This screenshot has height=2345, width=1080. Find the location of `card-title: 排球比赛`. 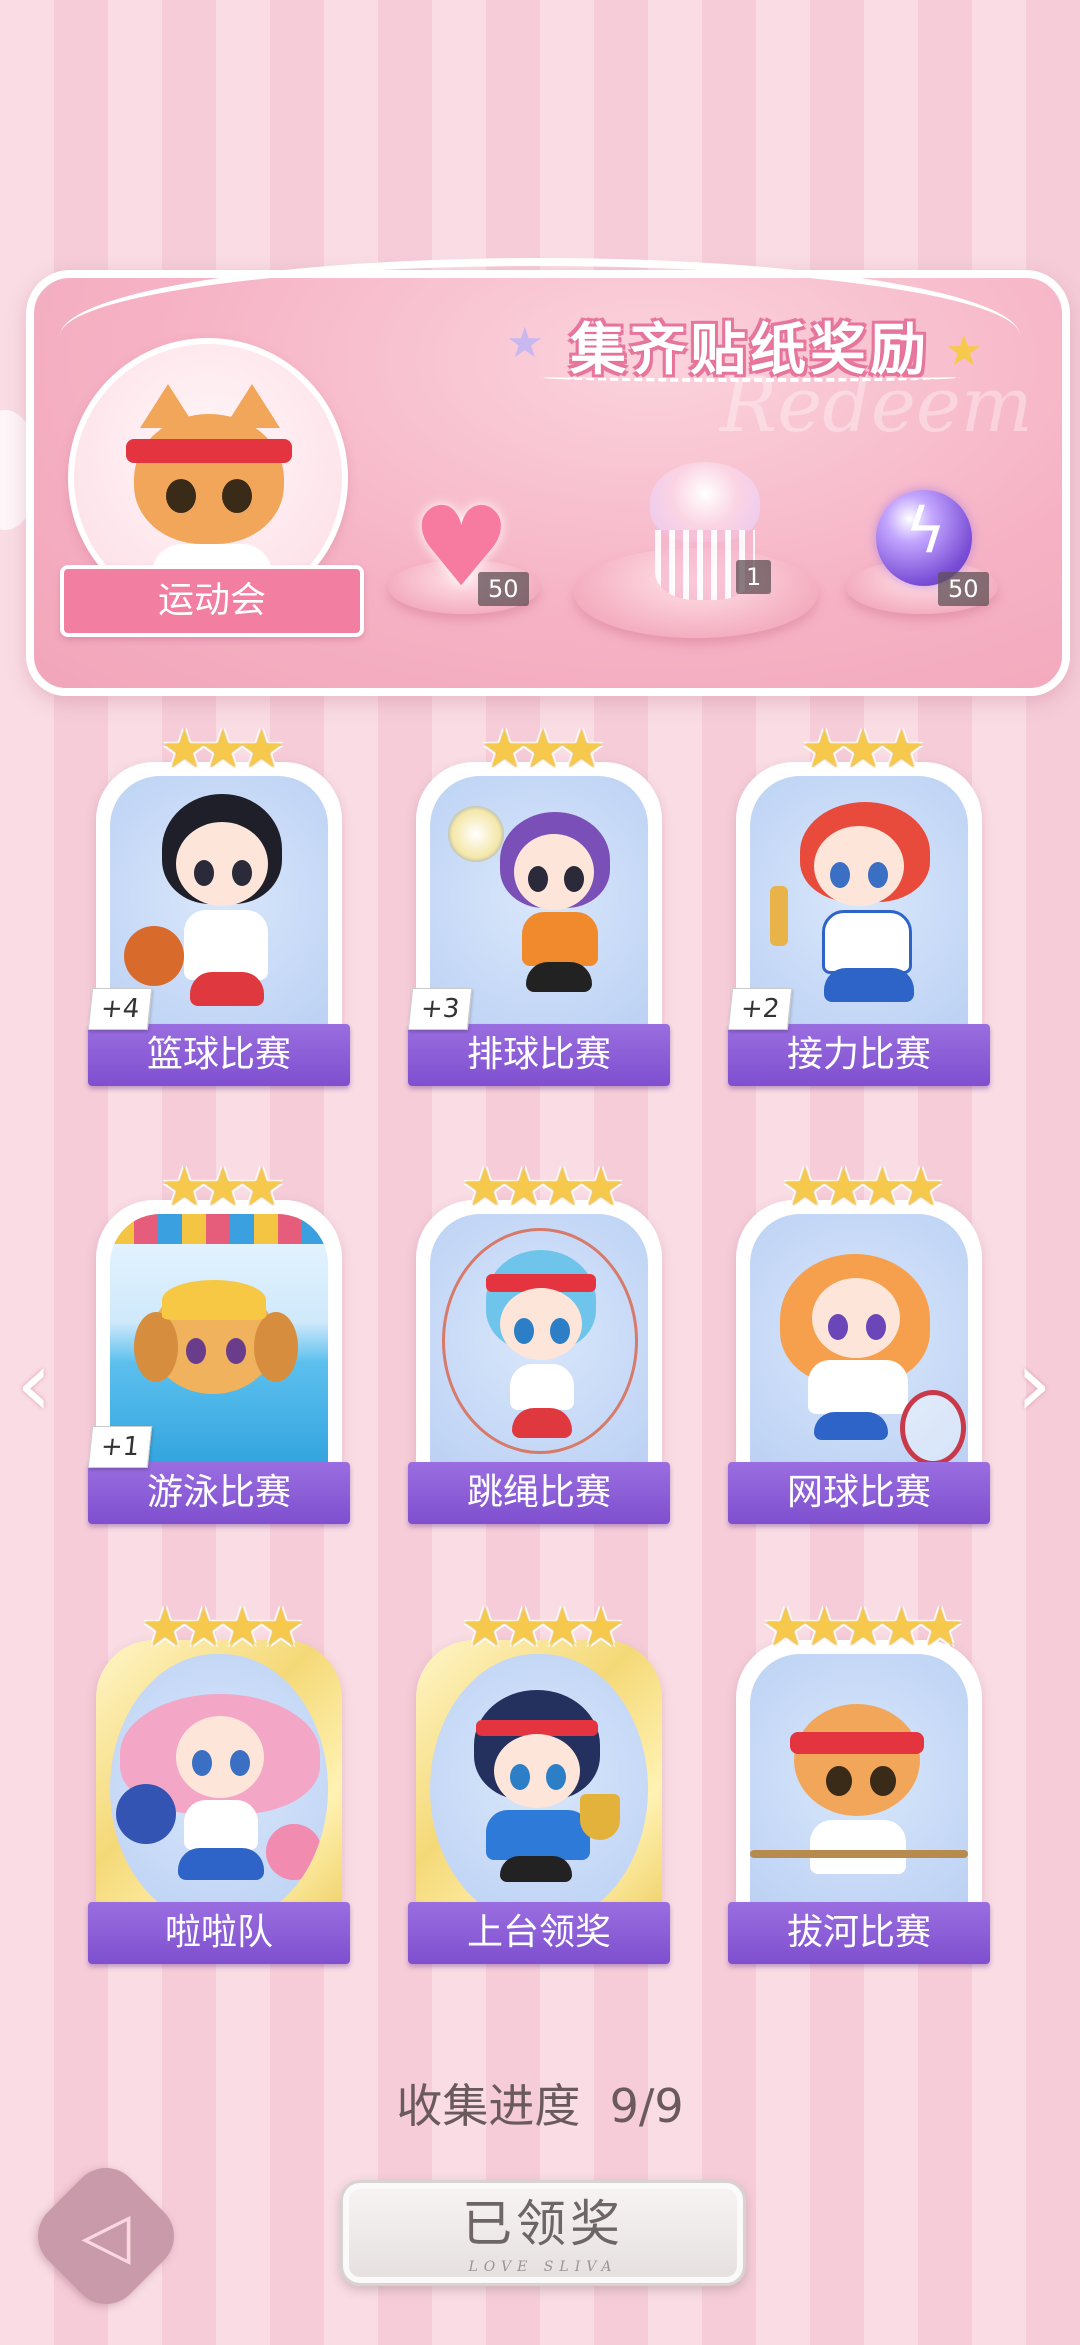

card-title: 排球比赛 is located at coordinates (539, 1055).